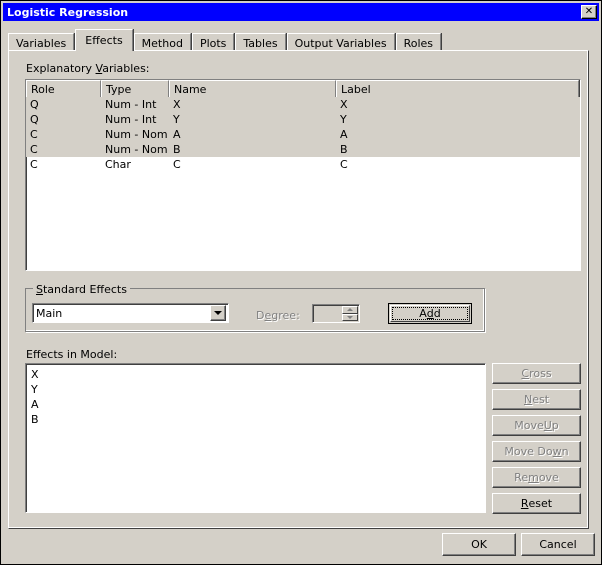 The height and width of the screenshot is (565, 602). What do you see at coordinates (88, 68) in the screenshot?
I see `explanatory-variables-label: Explanatory Variables:` at bounding box center [88, 68].